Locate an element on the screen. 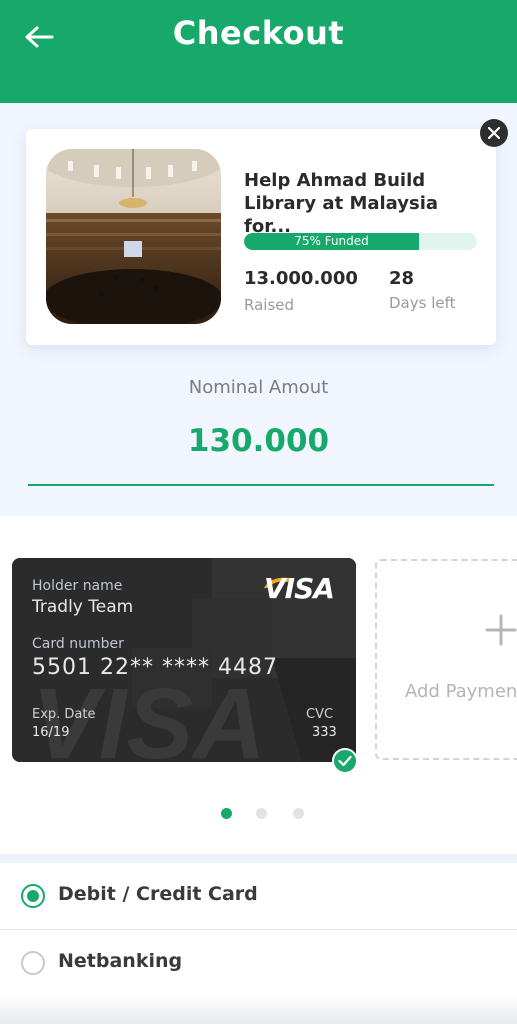 The image size is (517, 1024). close-button is located at coordinates (494, 133).